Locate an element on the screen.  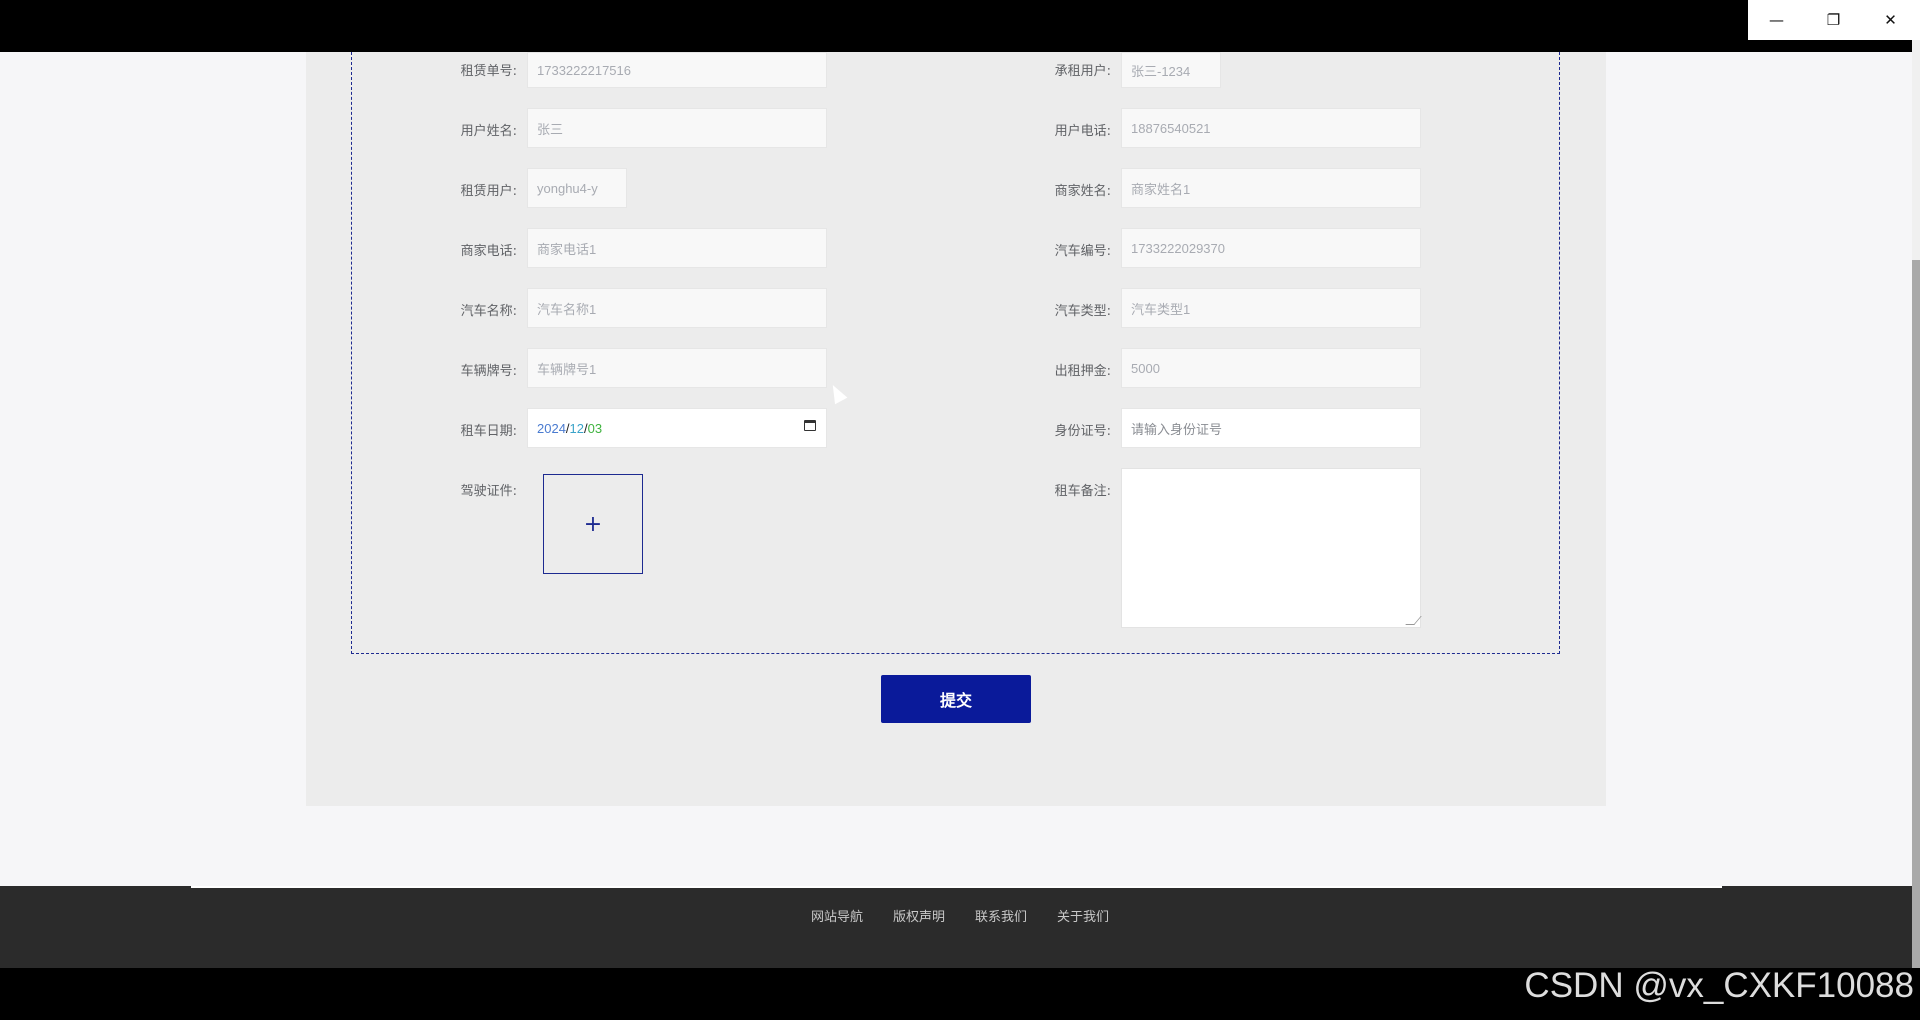
car-type-field: 汽车类型1 is located at coordinates (1271, 308).